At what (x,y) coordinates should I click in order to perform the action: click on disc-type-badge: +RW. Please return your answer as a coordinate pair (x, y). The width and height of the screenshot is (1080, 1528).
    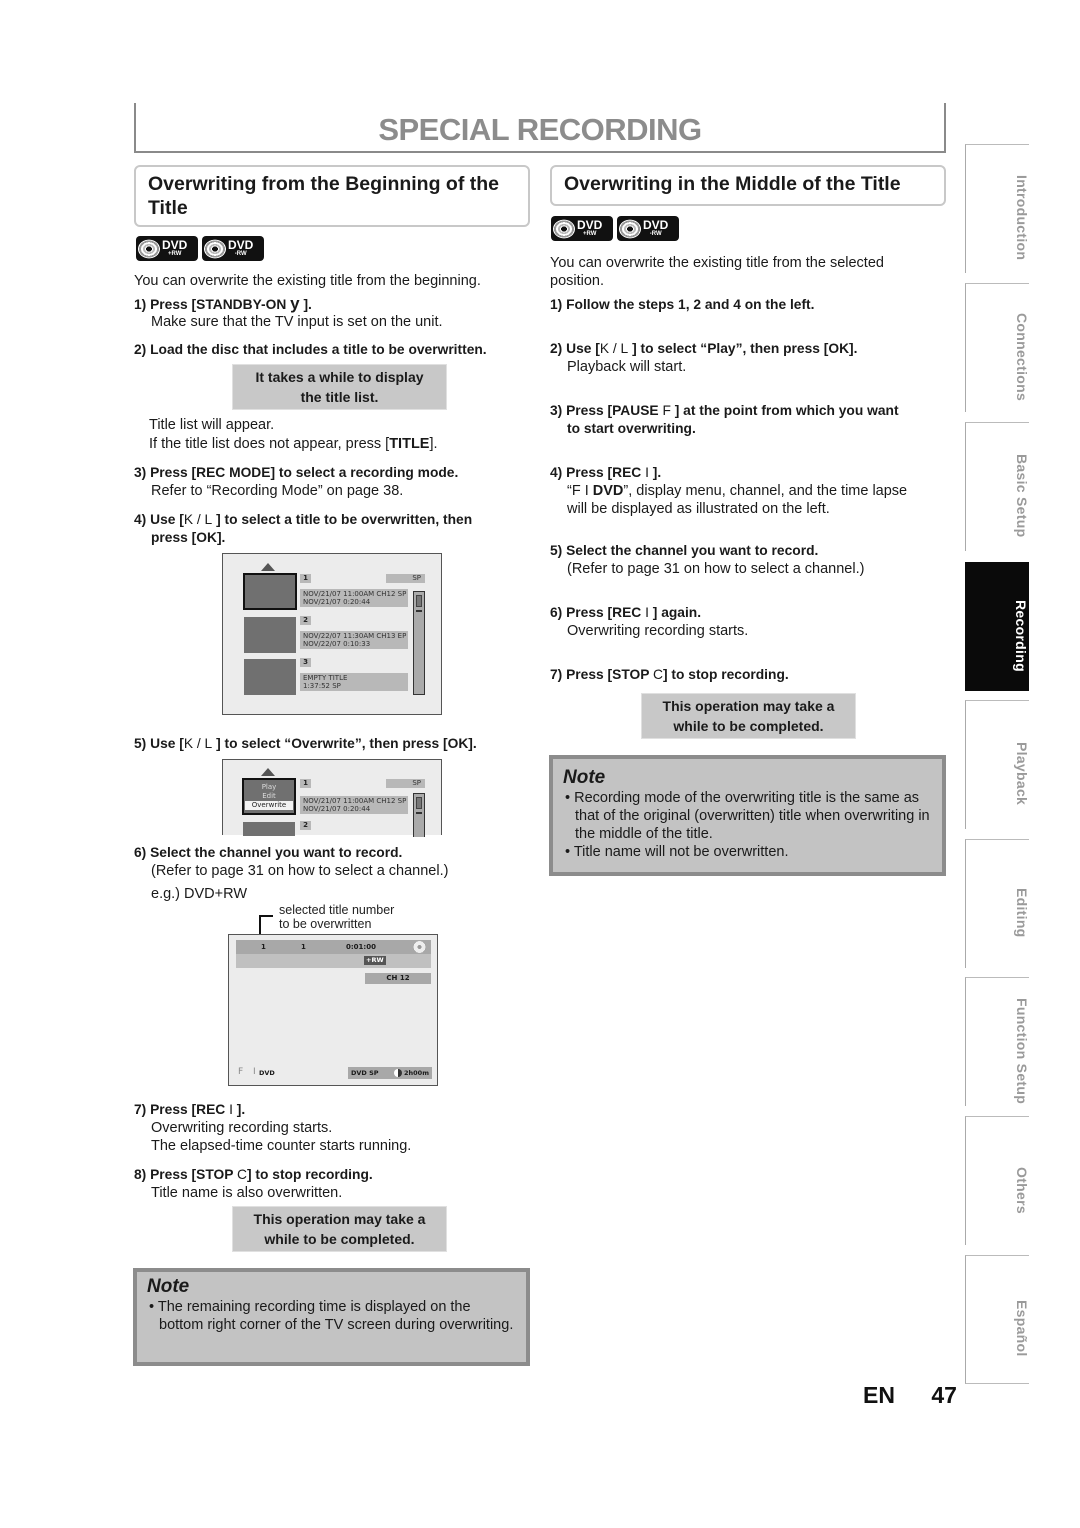
    Looking at the image, I should click on (375, 960).